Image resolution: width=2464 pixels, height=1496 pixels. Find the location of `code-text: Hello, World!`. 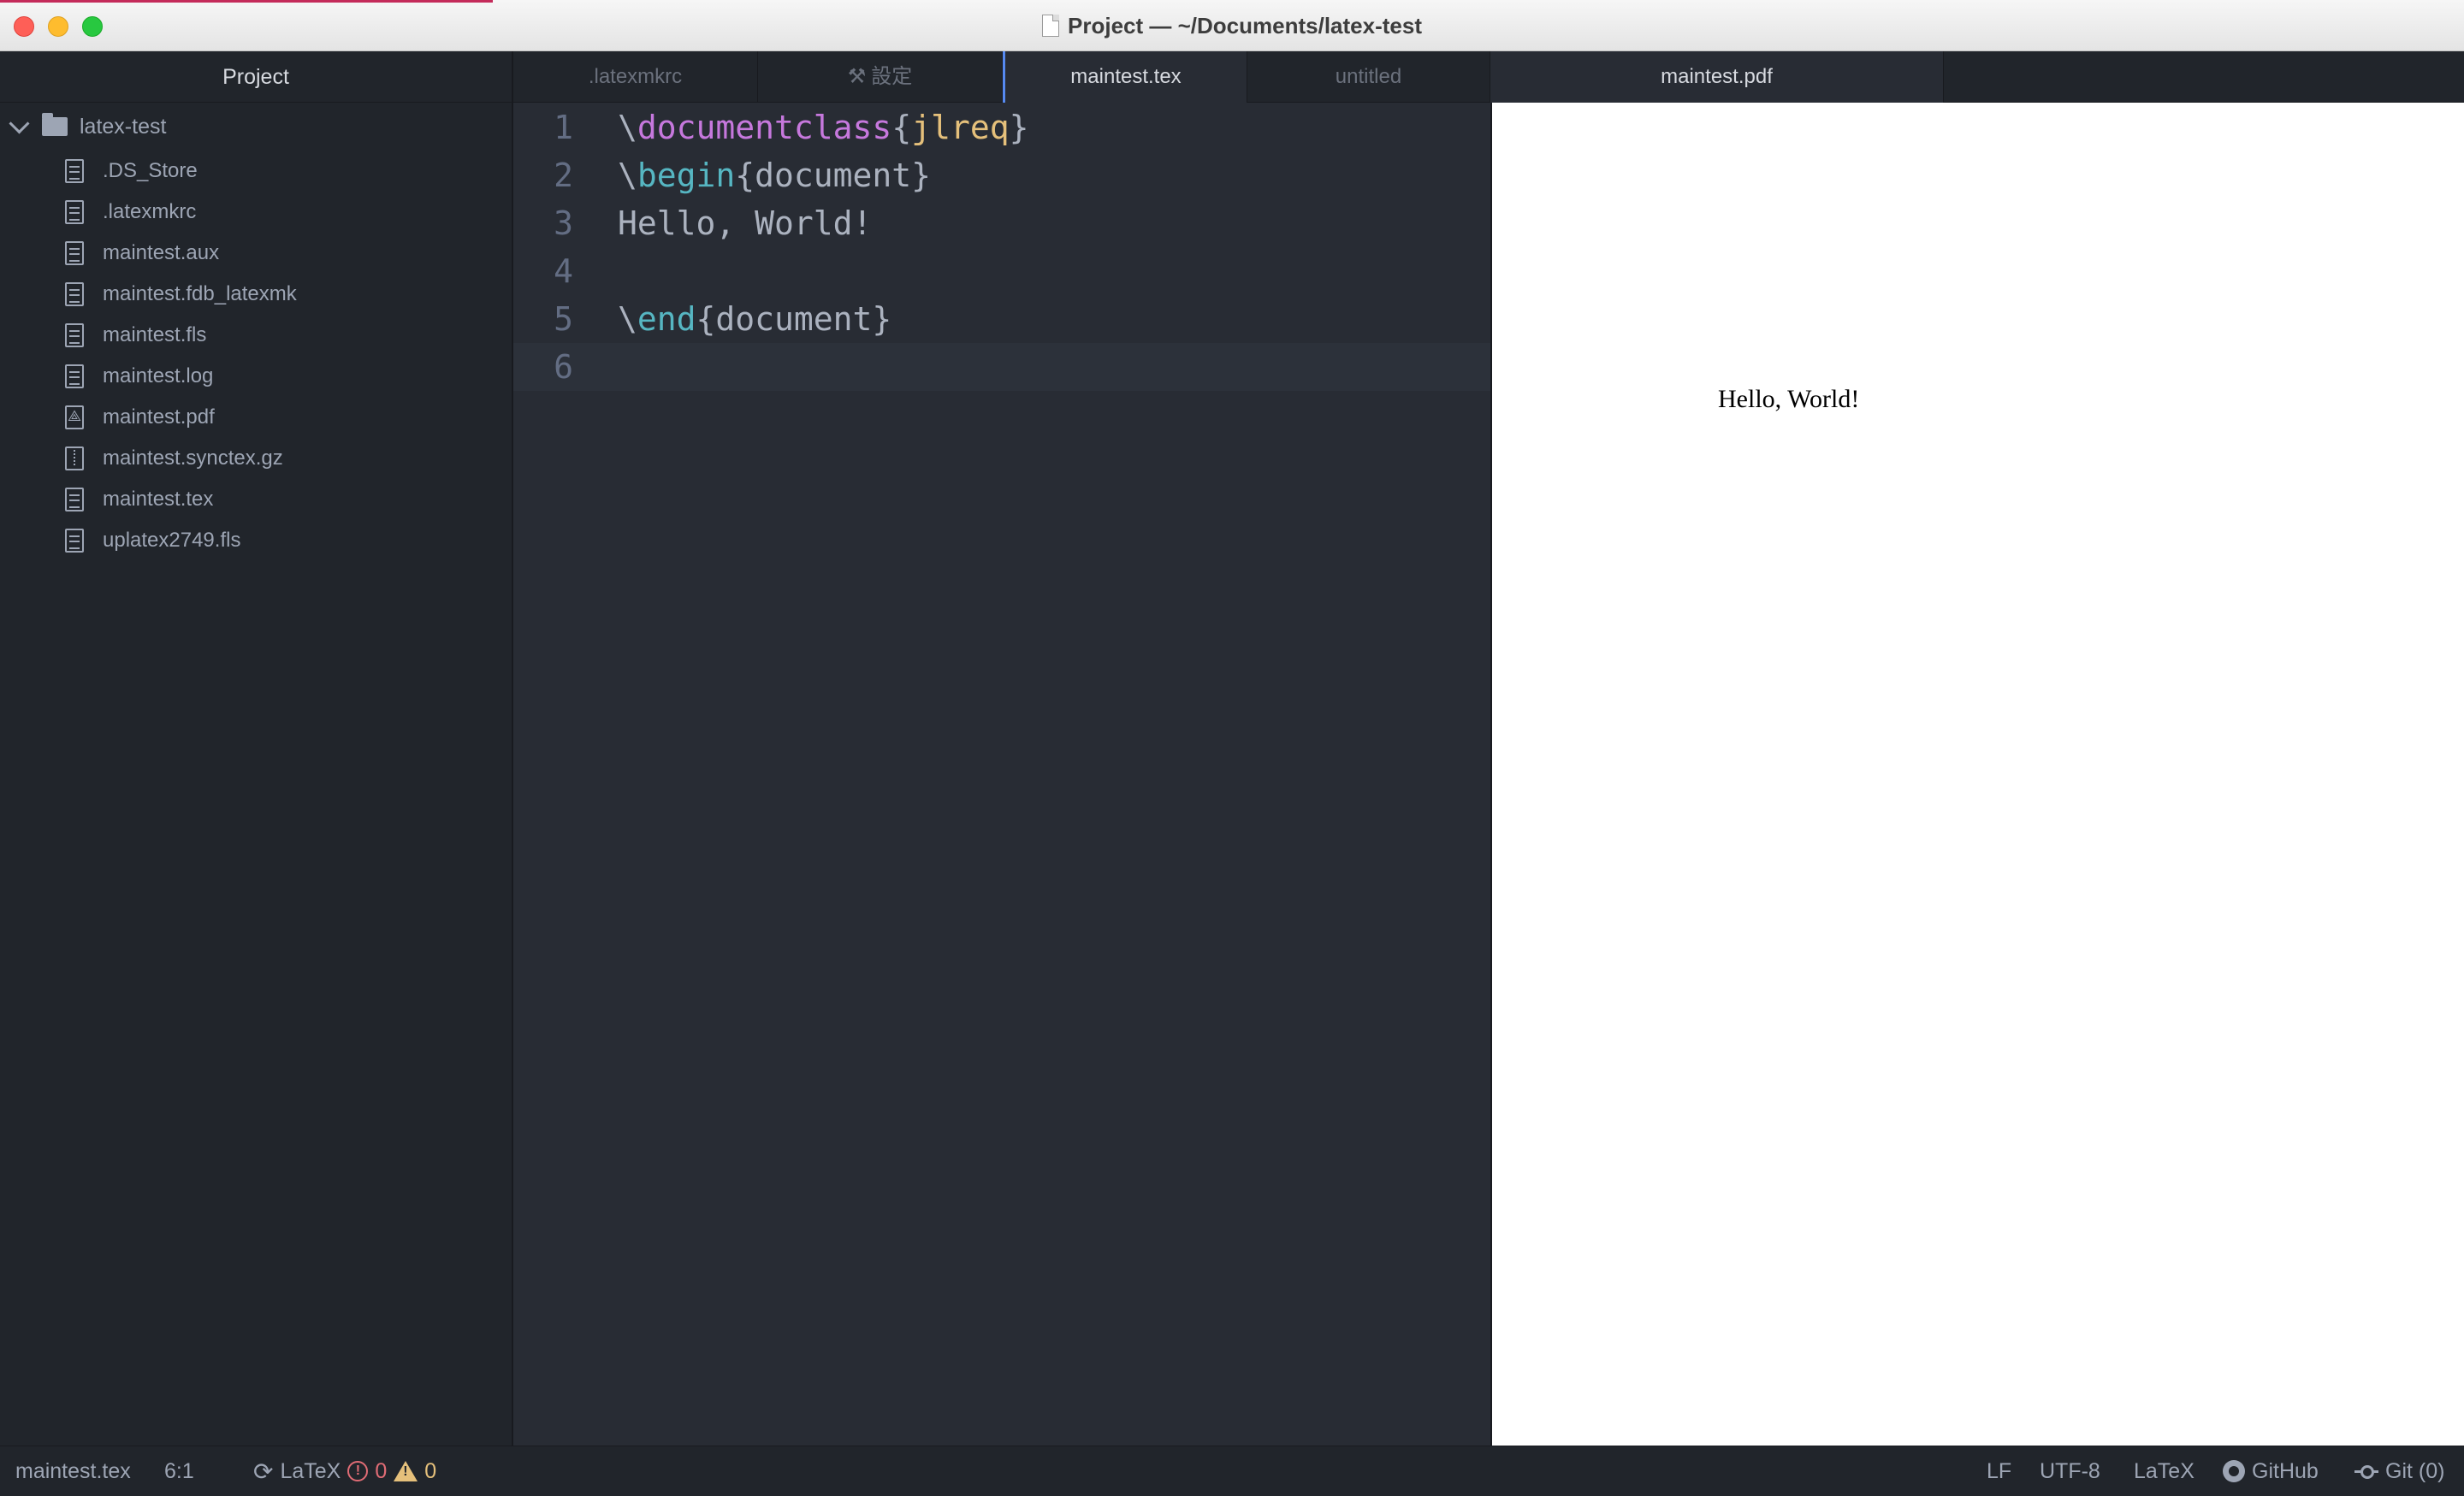

code-text: Hello, World! is located at coordinates (745, 223).